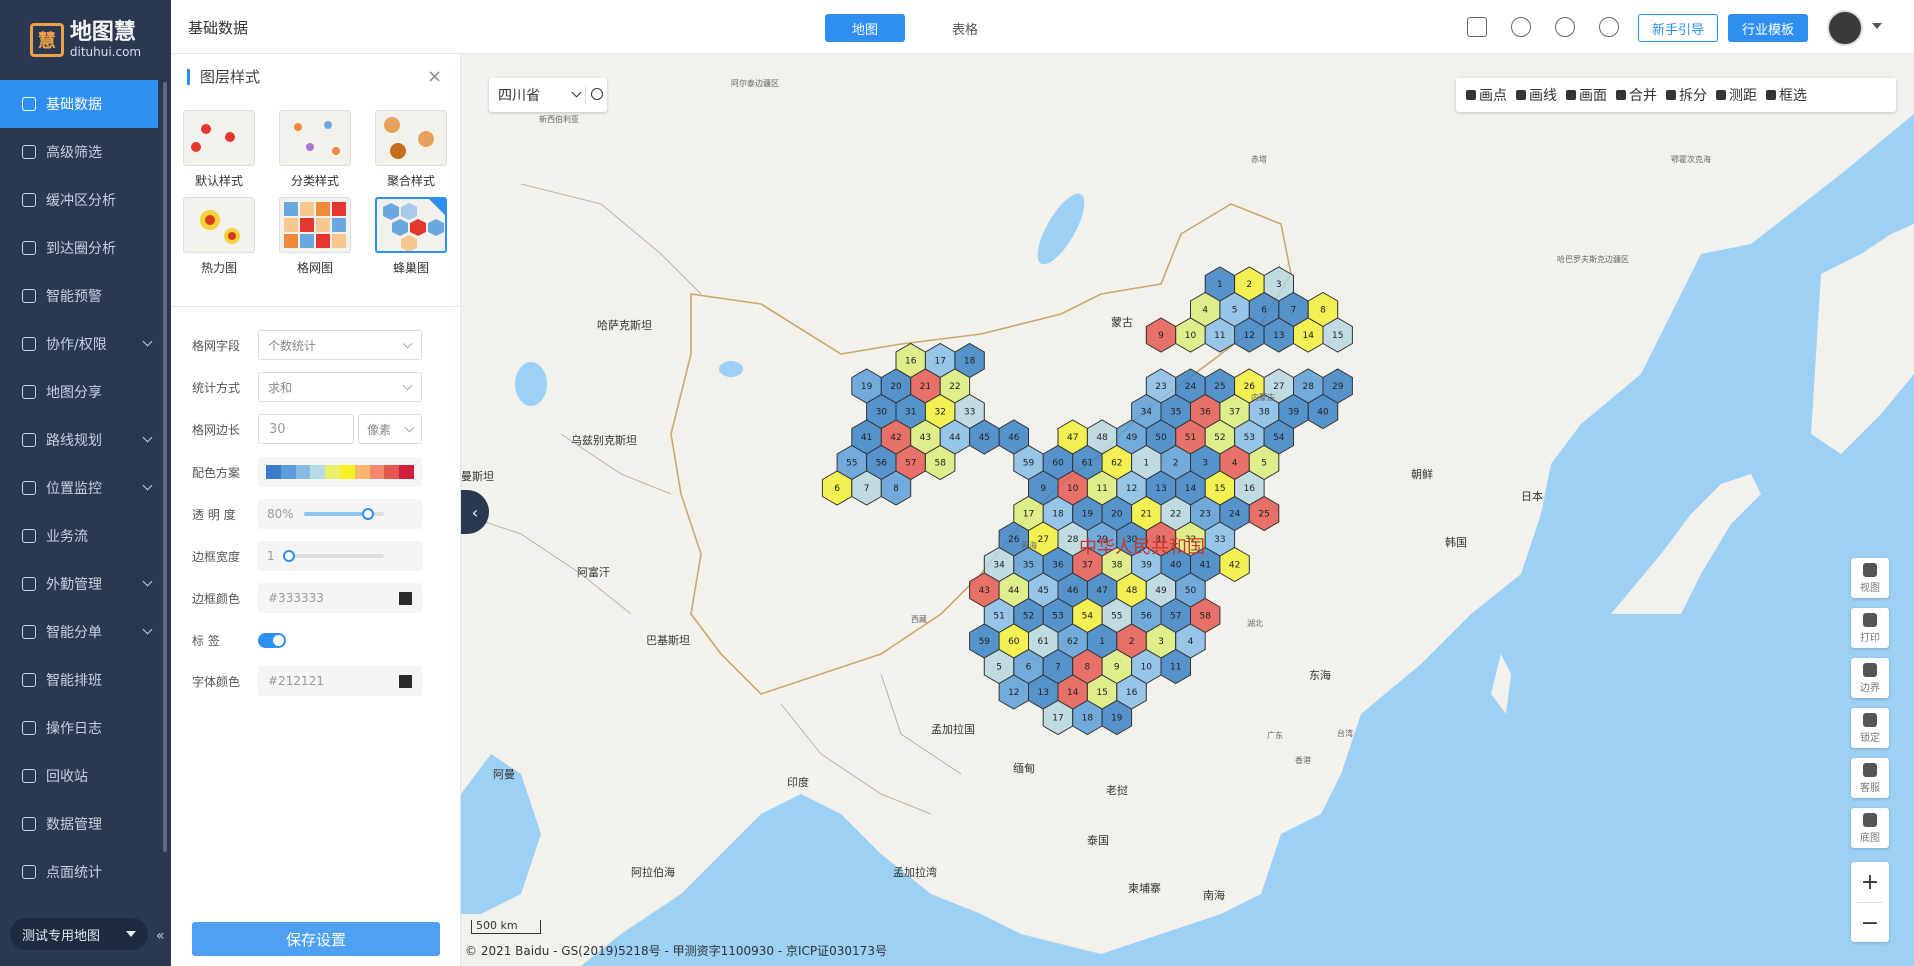  I want to click on sidebar-item-12: 智能分单, so click(85, 632).